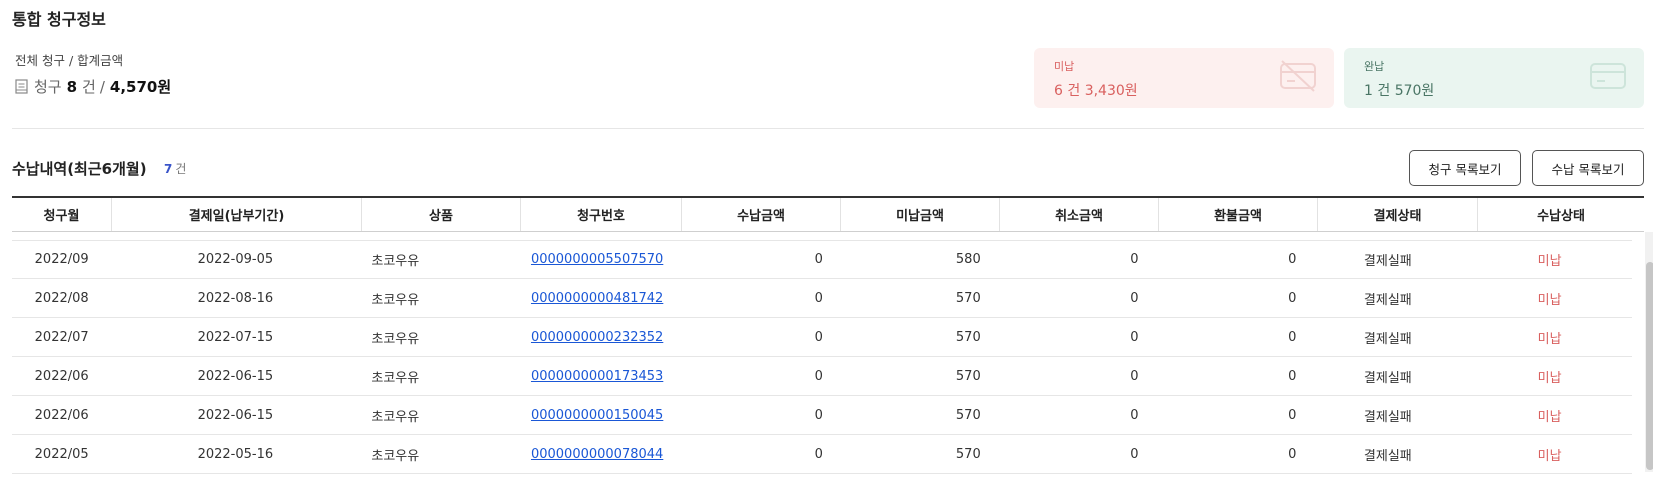  I want to click on card-icon, so click(1608, 76).